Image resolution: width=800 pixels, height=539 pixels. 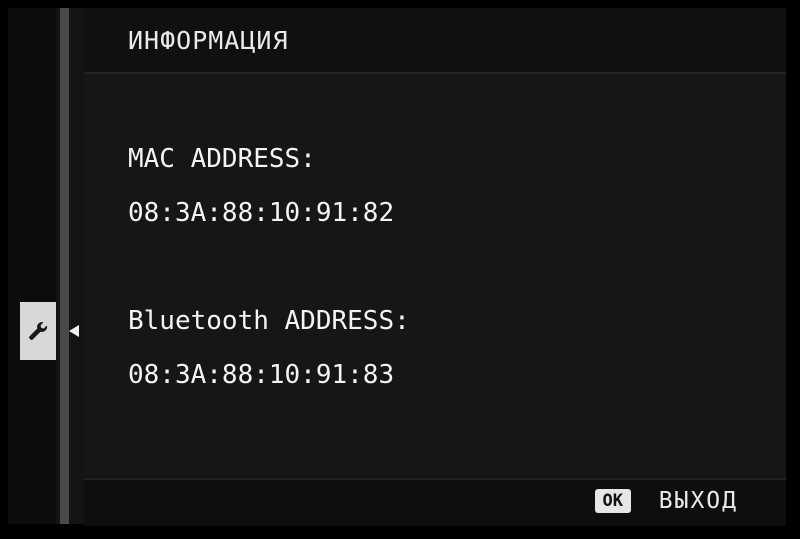 What do you see at coordinates (208, 40) in the screenshot?
I see `page-title: ИНФОРМАЦИЯ` at bounding box center [208, 40].